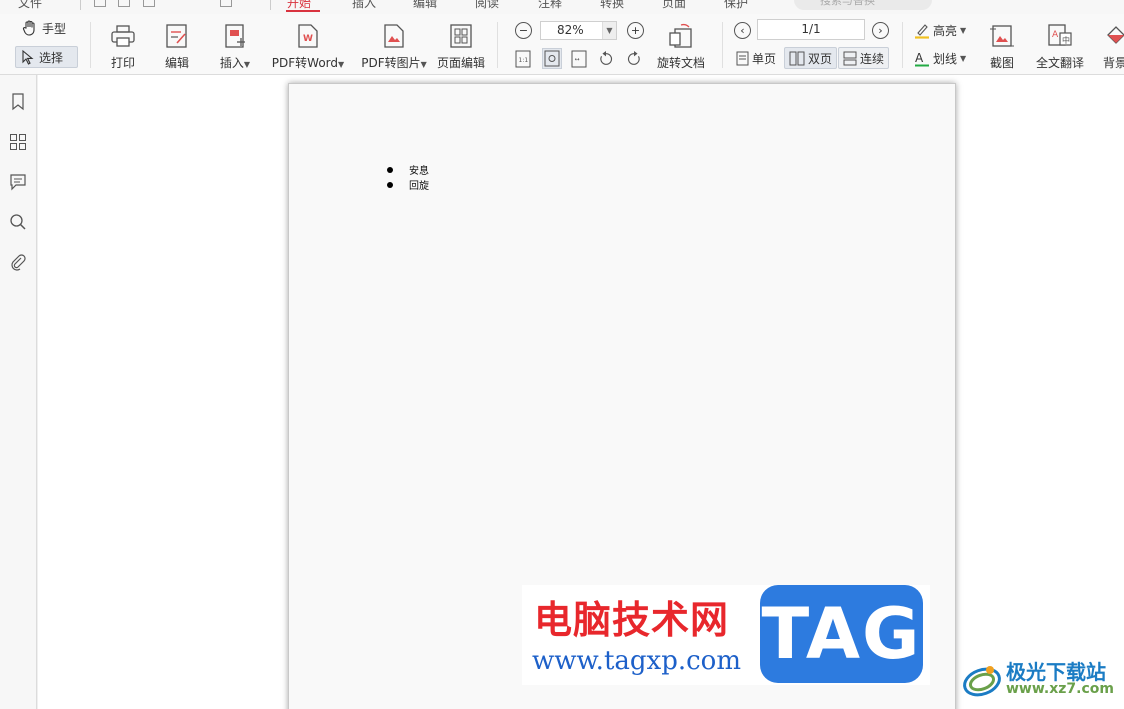 Image resolution: width=1124 pixels, height=709 pixels. What do you see at coordinates (28, 57) in the screenshot?
I see `cursor-icon` at bounding box center [28, 57].